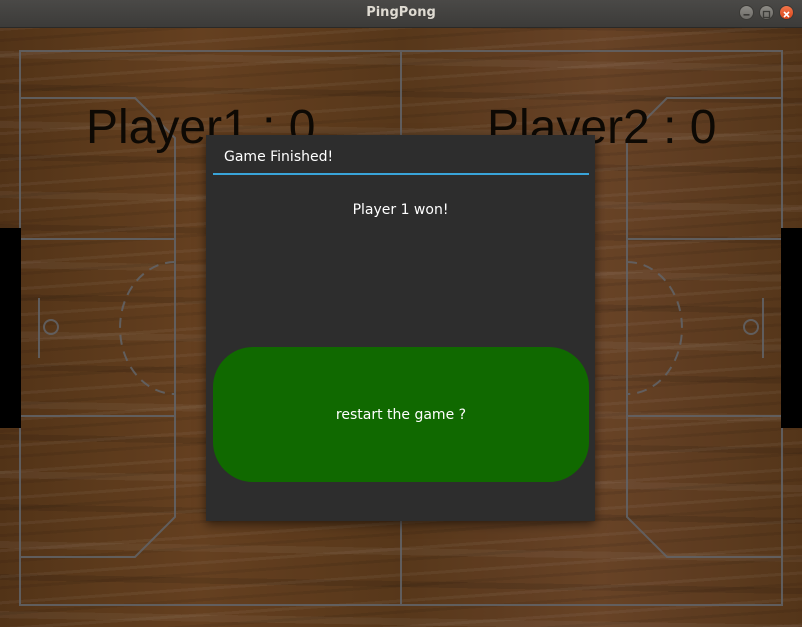  I want to click on player2-paddle, so click(791, 328).